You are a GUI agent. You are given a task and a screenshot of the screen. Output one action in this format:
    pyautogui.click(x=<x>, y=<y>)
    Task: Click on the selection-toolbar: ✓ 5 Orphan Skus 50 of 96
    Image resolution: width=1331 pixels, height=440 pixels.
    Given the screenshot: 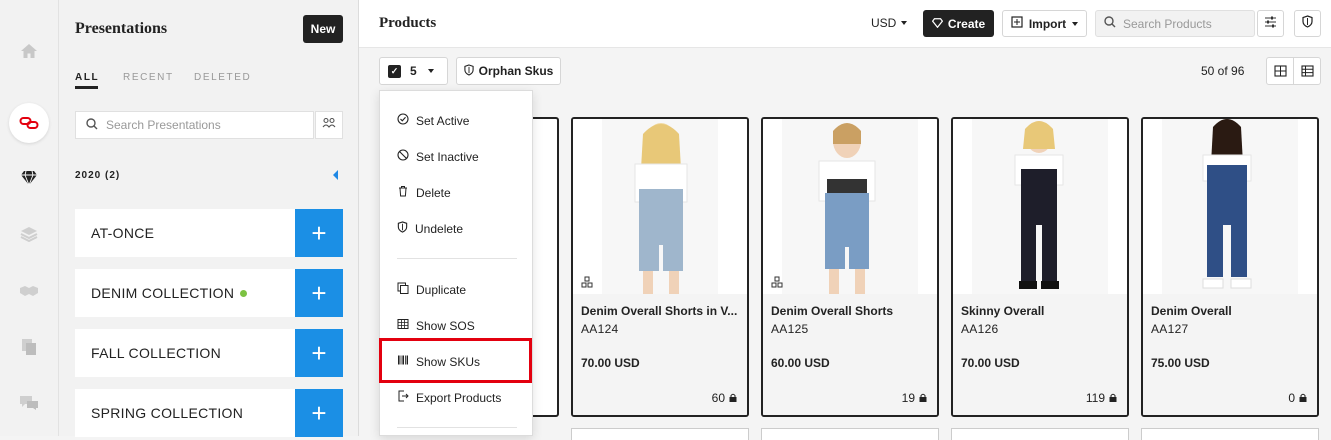 What is the action you would take?
    pyautogui.click(x=845, y=70)
    